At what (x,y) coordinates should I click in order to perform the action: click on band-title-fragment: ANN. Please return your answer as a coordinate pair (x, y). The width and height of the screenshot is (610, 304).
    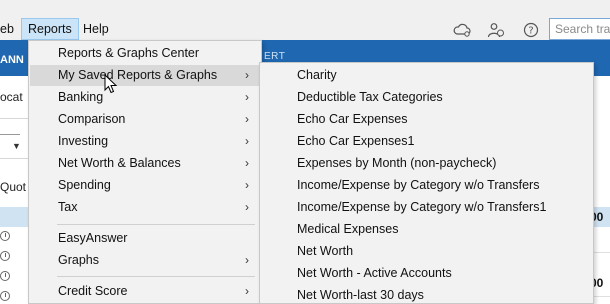
    Looking at the image, I should click on (12, 60).